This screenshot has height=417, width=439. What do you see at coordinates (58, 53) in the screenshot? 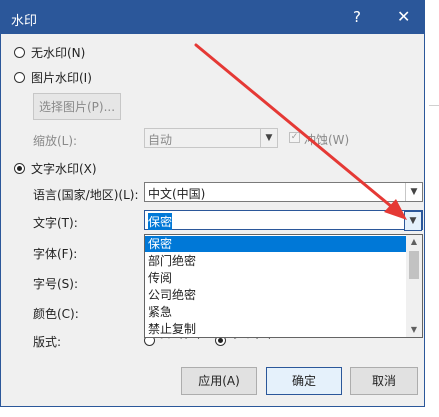
I see `no-watermark-label: 无水印(N)` at bounding box center [58, 53].